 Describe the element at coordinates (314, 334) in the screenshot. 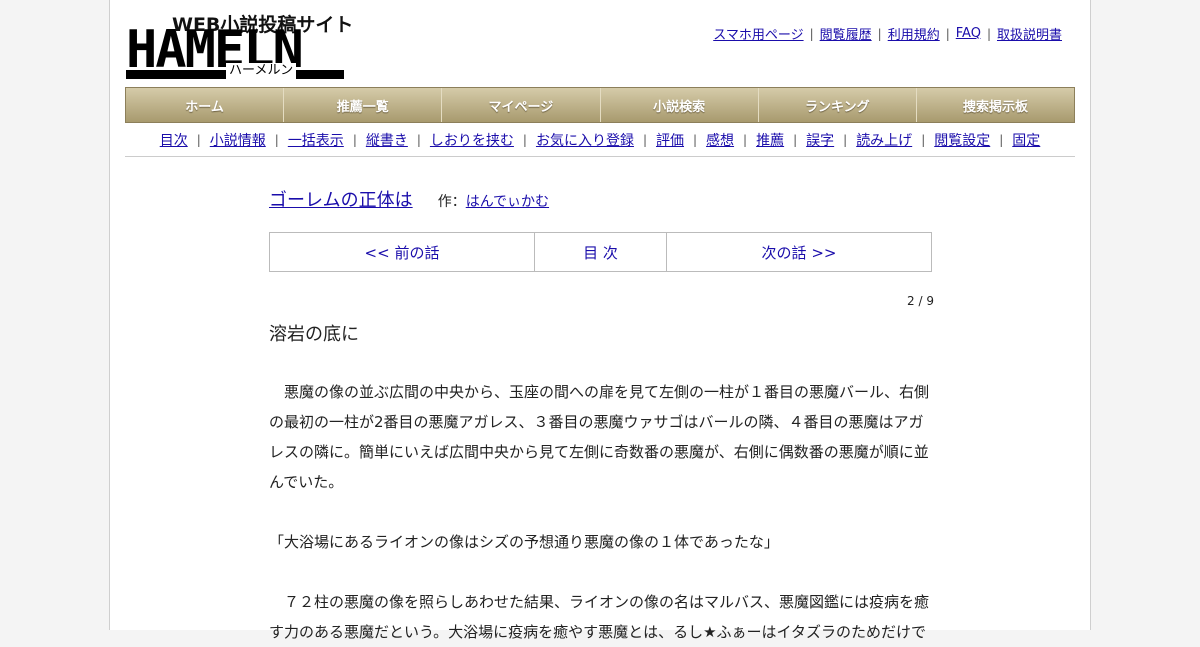

I see `chapter-title: 溶岩の底に` at that location.